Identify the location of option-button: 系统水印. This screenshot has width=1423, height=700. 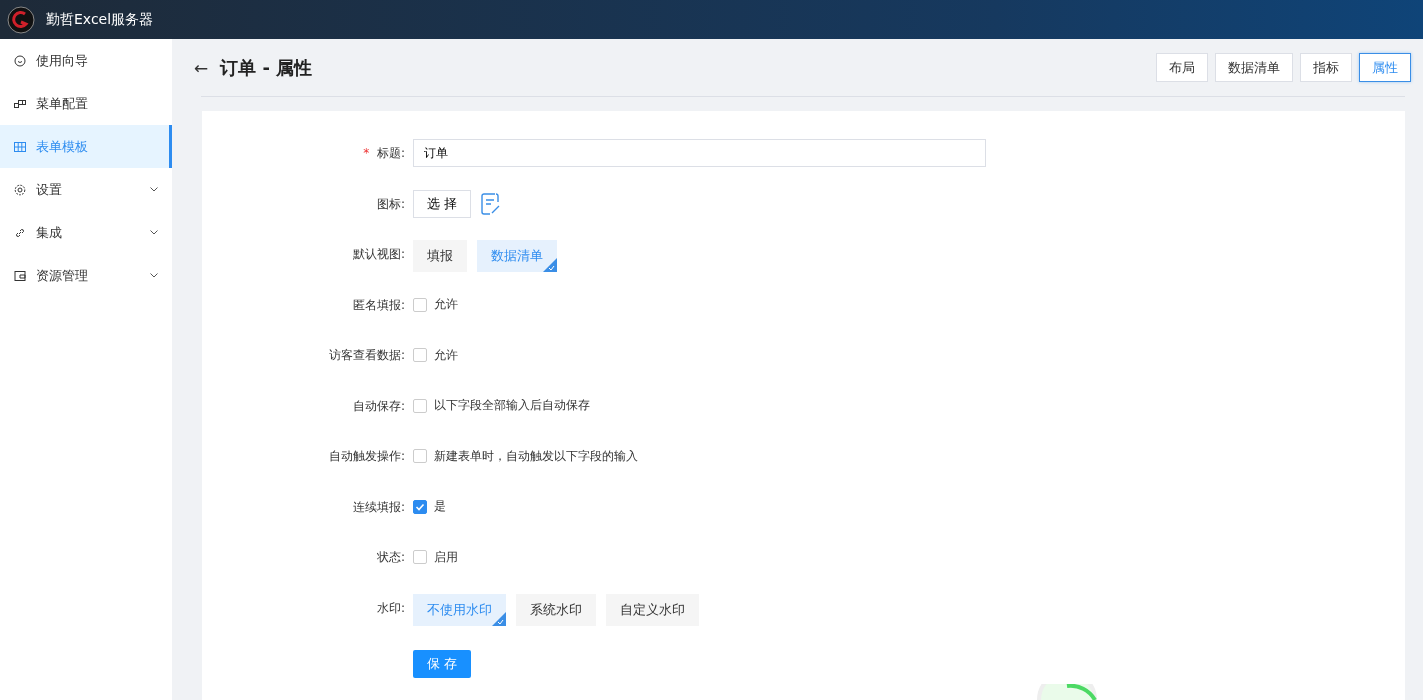
(556, 609).